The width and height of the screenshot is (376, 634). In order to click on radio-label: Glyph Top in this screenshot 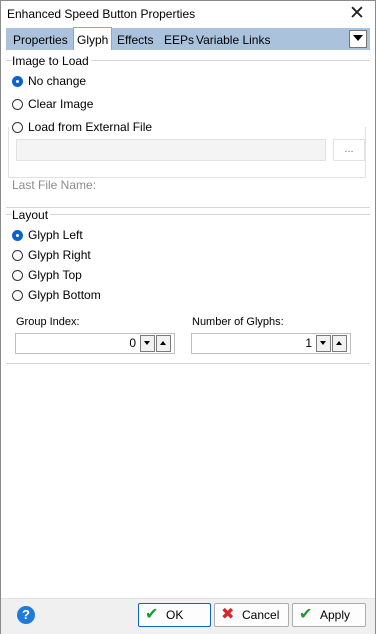, I will do `click(55, 275)`.